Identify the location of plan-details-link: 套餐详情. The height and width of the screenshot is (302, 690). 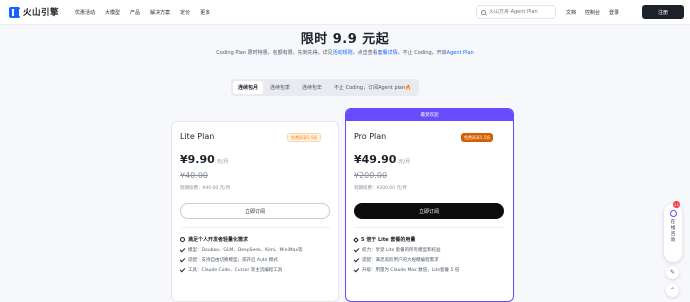
(388, 53).